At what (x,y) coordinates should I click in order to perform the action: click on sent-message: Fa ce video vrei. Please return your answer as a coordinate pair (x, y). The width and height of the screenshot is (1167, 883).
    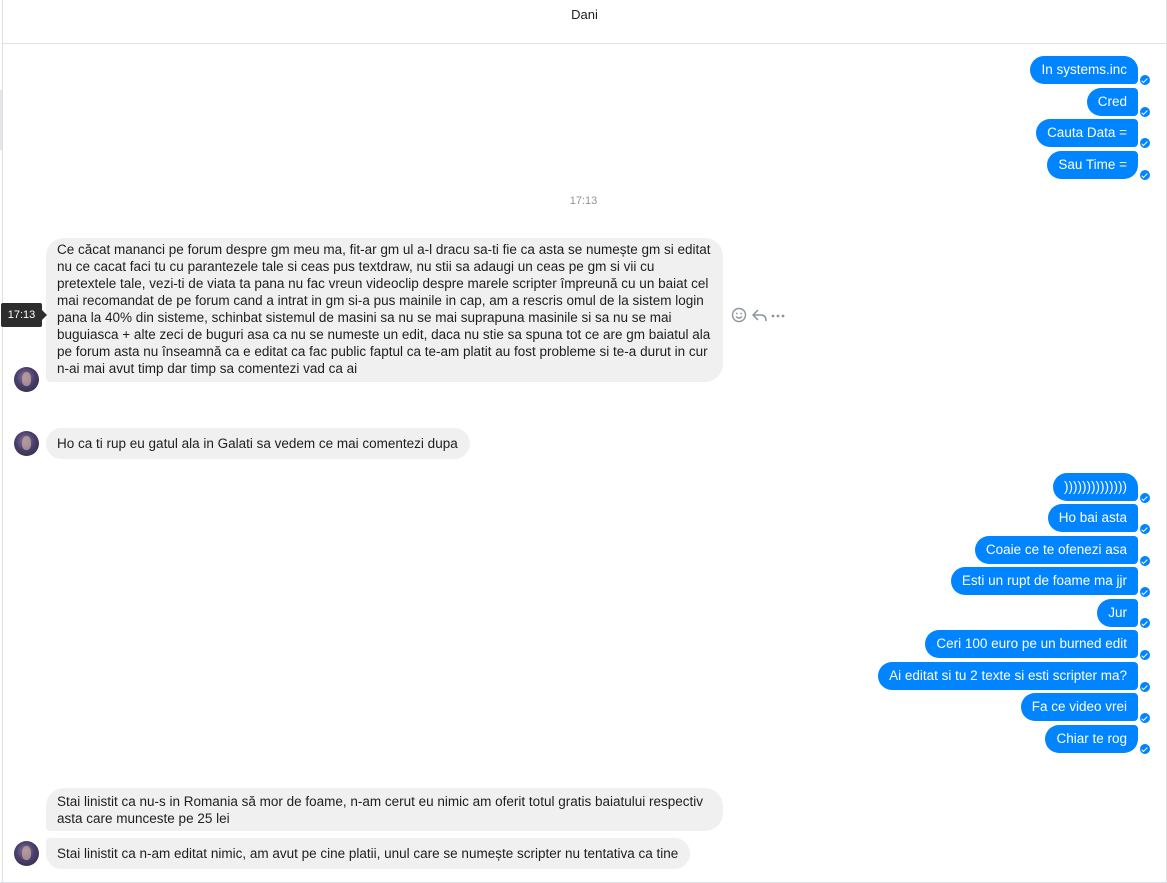
    Looking at the image, I should click on (1079, 707).